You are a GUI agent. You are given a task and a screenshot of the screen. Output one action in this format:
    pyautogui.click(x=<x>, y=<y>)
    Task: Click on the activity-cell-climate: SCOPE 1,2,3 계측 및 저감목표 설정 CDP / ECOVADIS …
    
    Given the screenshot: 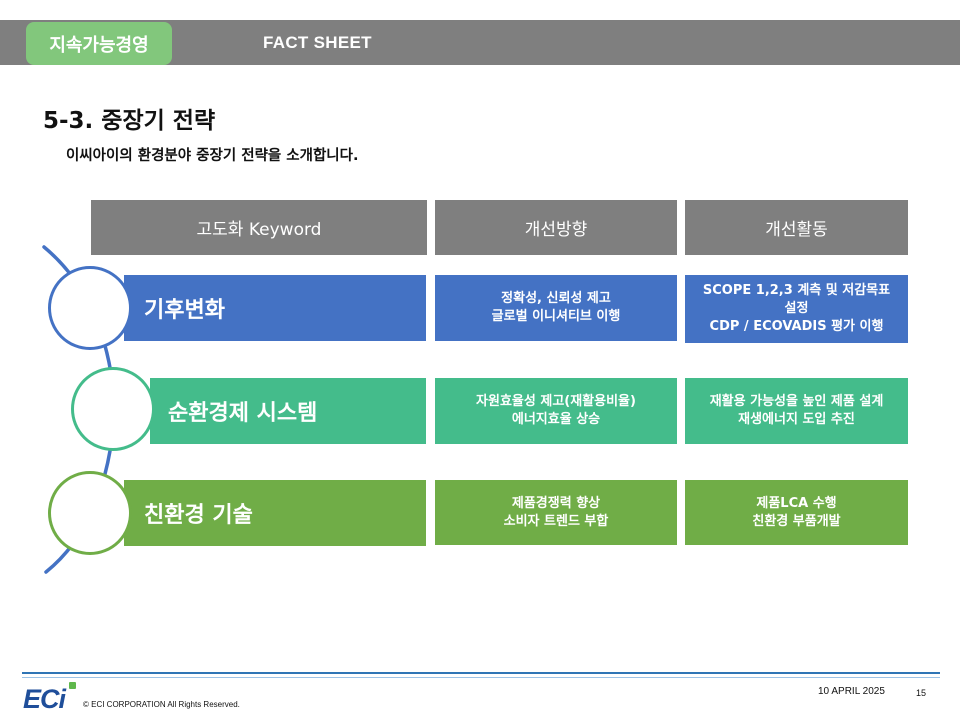 What is the action you would take?
    pyautogui.click(x=796, y=309)
    